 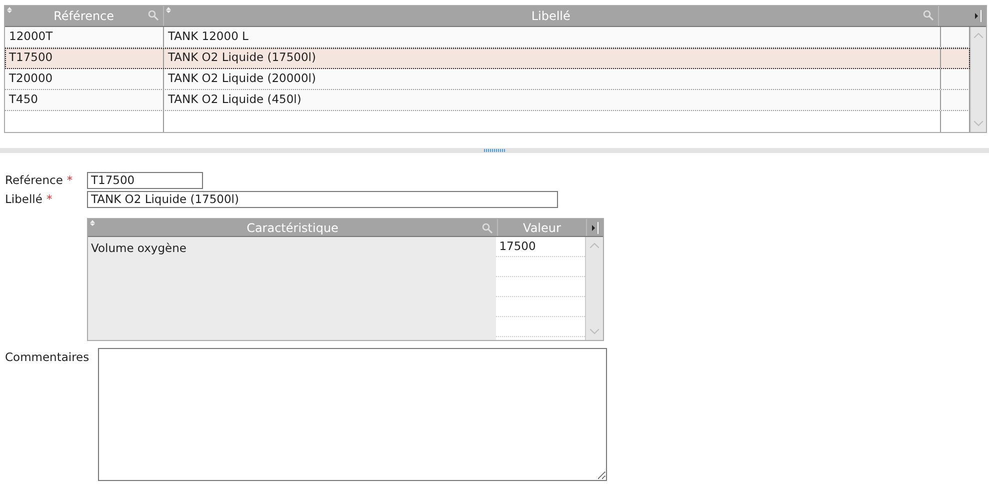 What do you see at coordinates (552, 58) in the screenshot?
I see `table-cell: TANK O2 Liquide (17500l)` at bounding box center [552, 58].